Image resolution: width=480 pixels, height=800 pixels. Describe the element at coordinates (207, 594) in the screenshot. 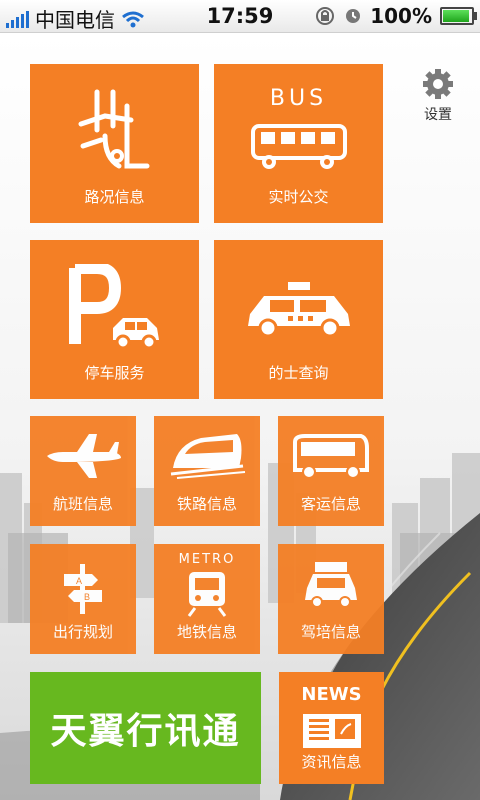

I see `metro-icon` at that location.